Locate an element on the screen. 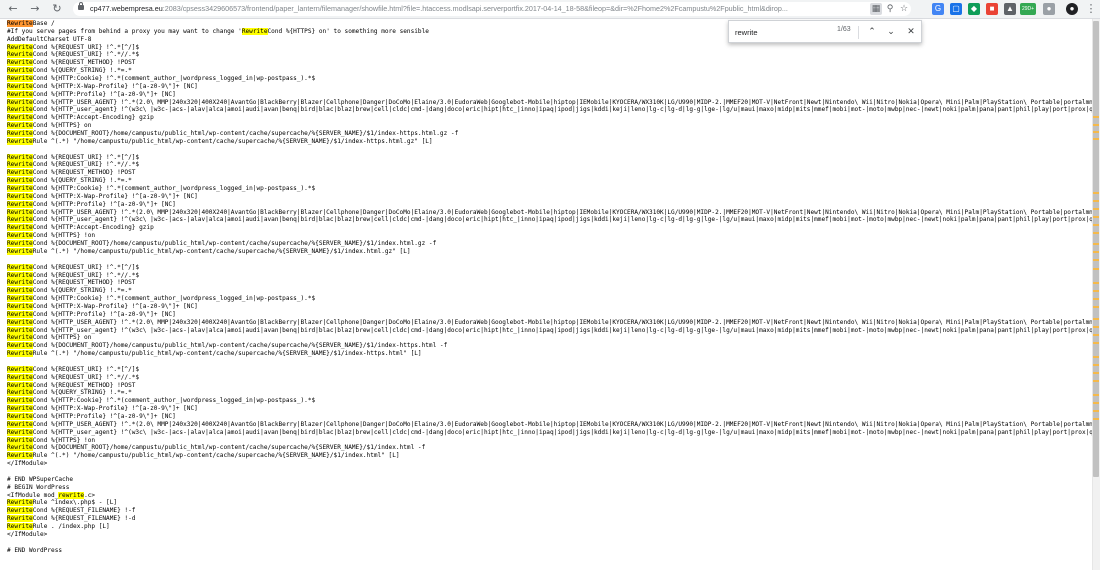 Image resolution: width=1100 pixels, height=570 pixels. code-line: RewriteRule ^index\.php$ - [L] is located at coordinates (62, 503).